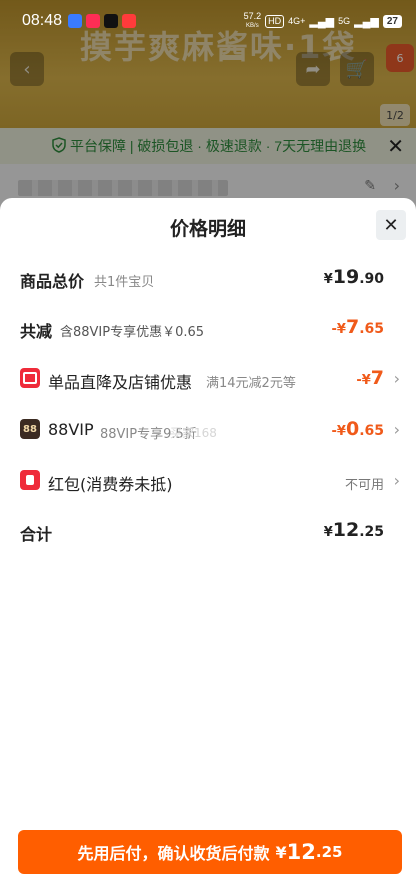  What do you see at coordinates (358, 327) in the screenshot?
I see `discount-amount: -¥7.65` at bounding box center [358, 327].